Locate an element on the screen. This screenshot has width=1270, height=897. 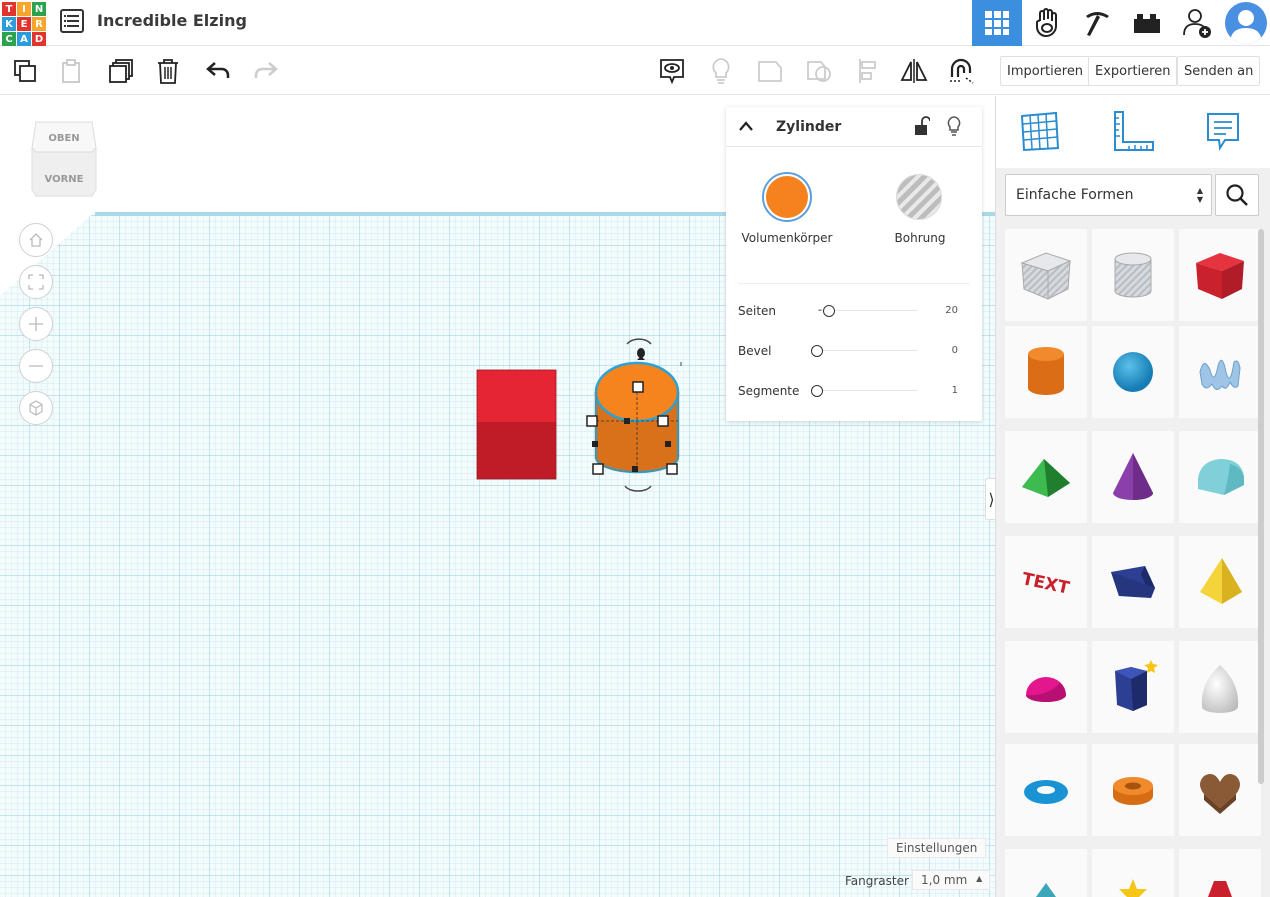
settings-button: Einstellungen is located at coordinates (937, 848).